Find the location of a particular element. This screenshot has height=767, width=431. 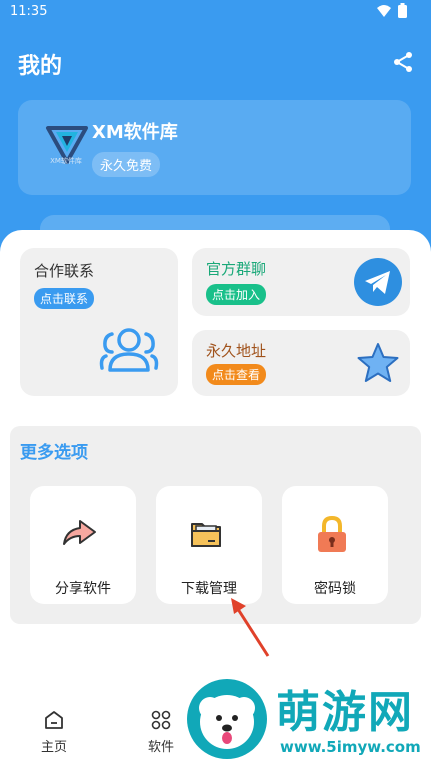

profile-badge: 永久免费 is located at coordinates (126, 164).